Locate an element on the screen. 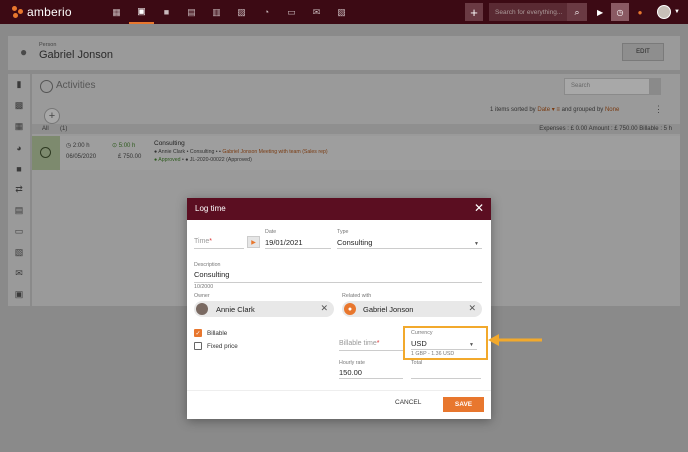 This screenshot has width=688, height=452. footer-divider is located at coordinates (339, 390).